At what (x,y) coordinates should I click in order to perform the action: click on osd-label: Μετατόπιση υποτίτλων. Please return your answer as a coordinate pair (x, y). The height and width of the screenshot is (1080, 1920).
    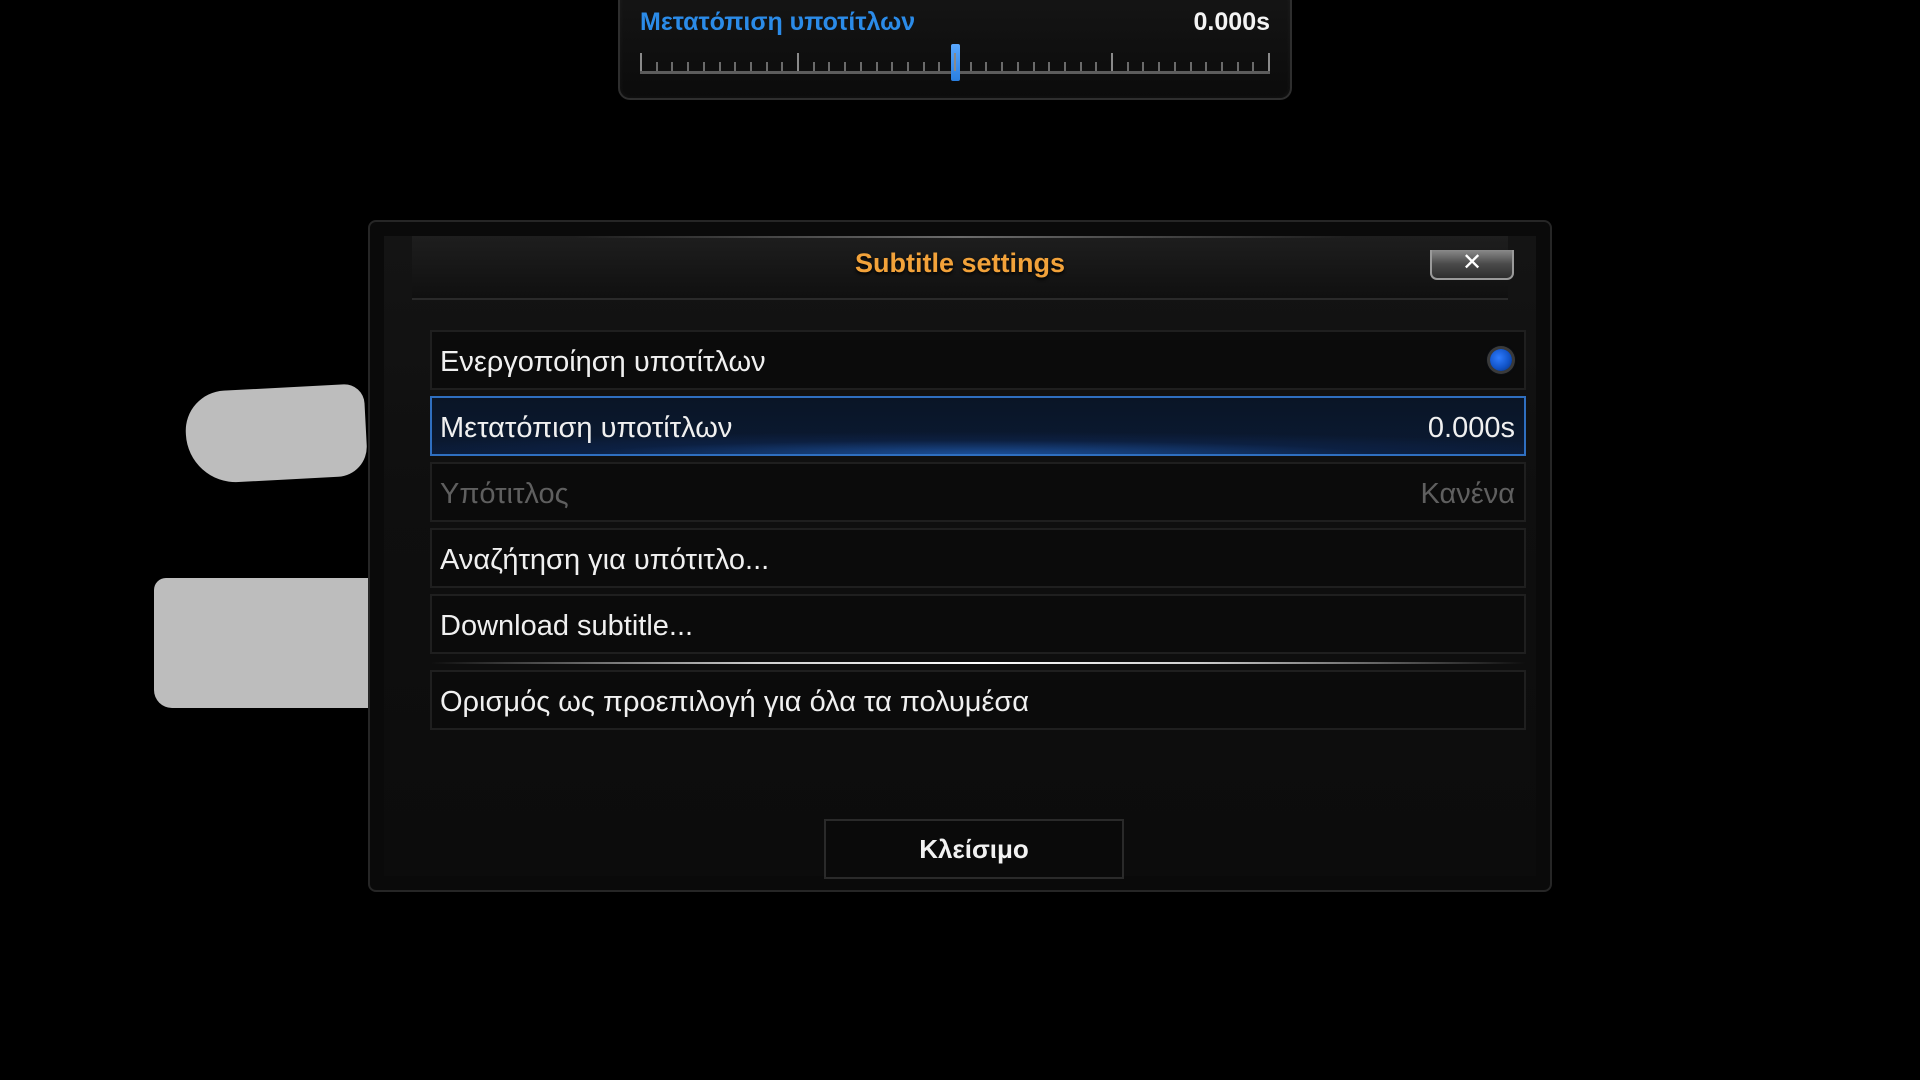
    Looking at the image, I should click on (778, 22).